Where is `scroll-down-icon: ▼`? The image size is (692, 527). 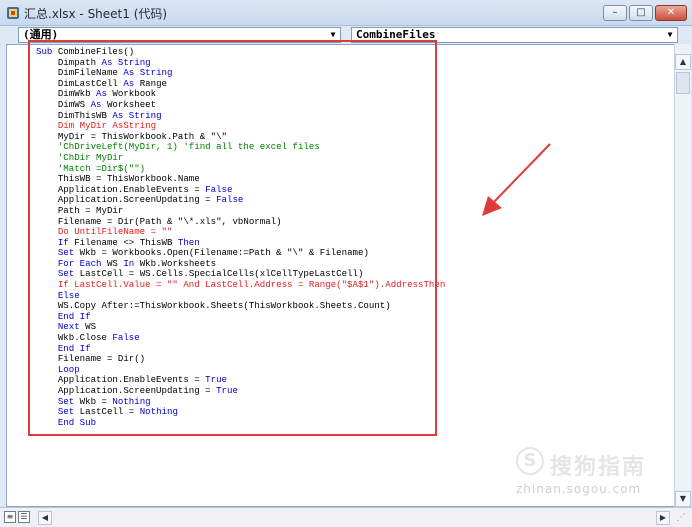 scroll-down-icon: ▼ is located at coordinates (683, 499).